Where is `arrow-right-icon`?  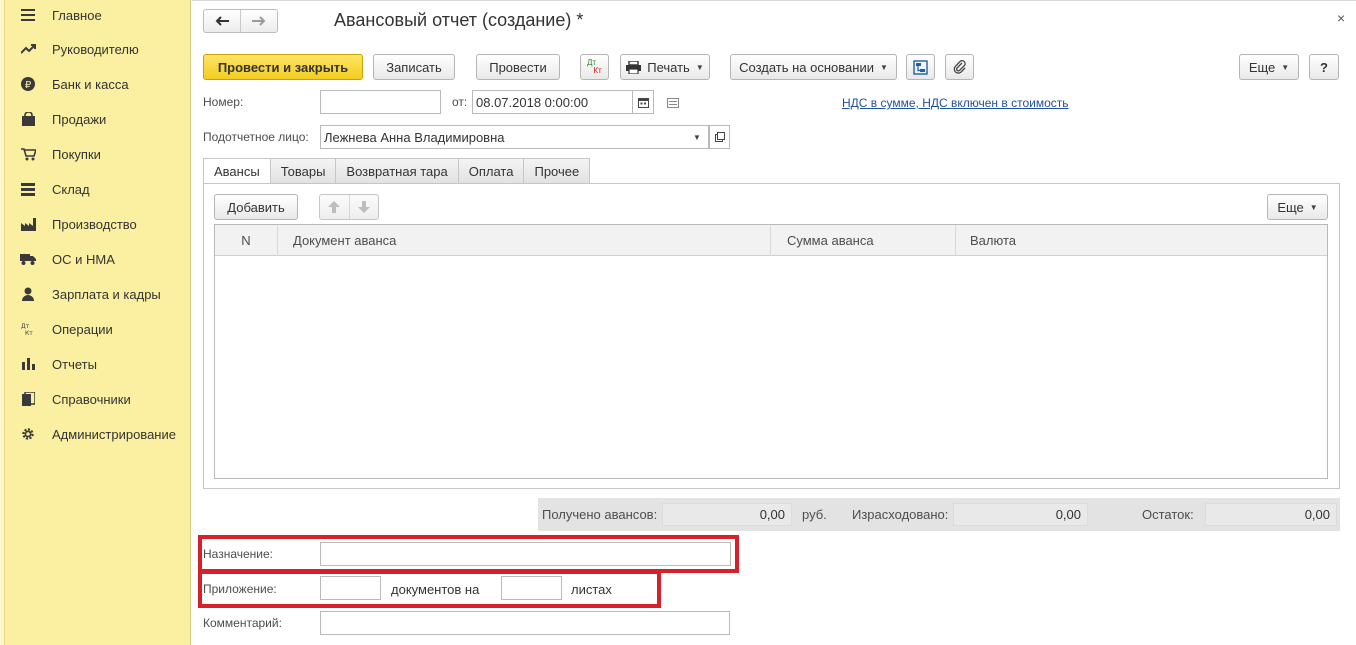
arrow-right-icon is located at coordinates (259, 21).